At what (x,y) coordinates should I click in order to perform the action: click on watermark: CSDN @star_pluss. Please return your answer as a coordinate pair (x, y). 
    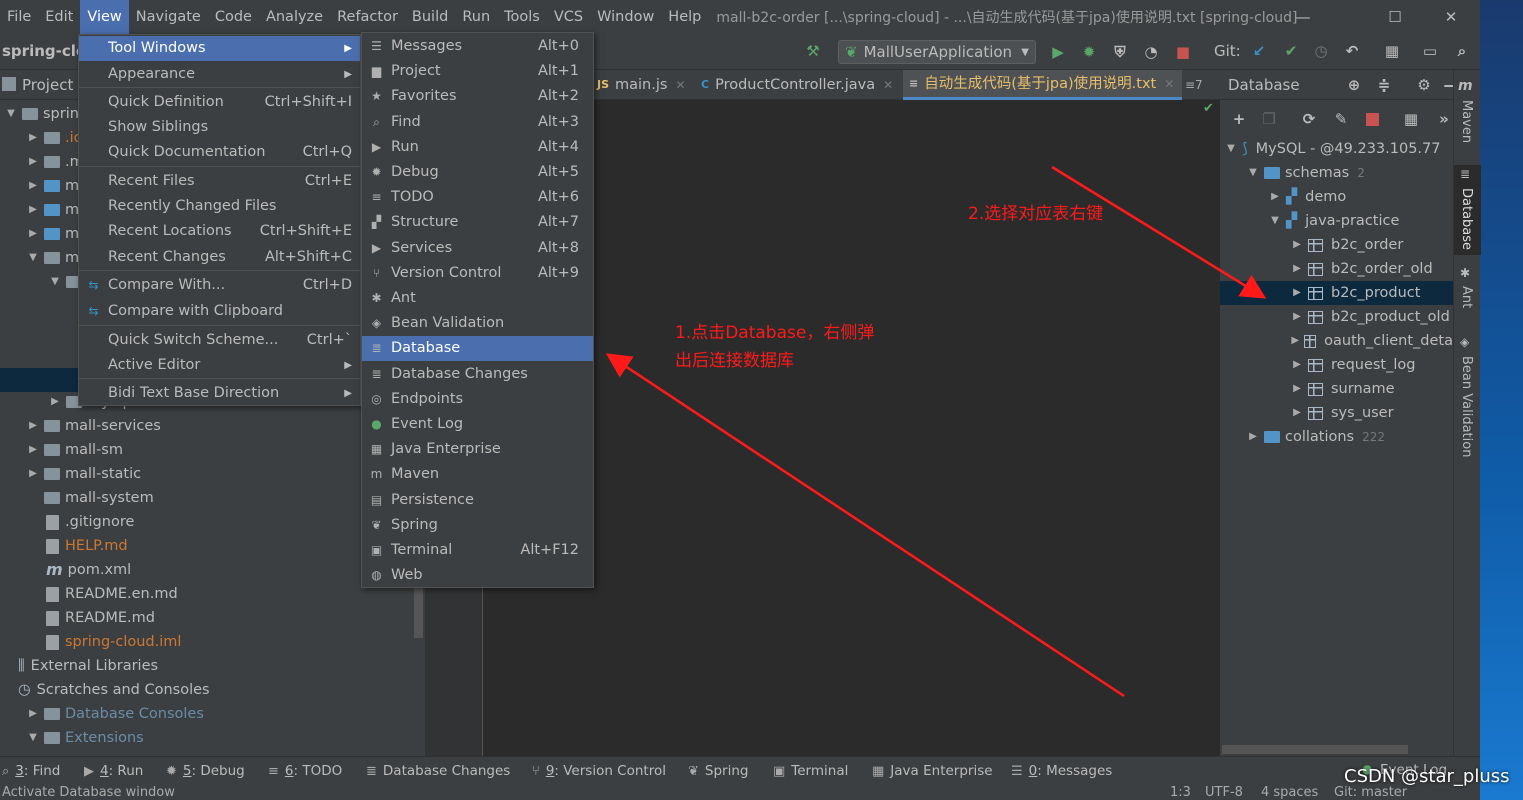
    Looking at the image, I should click on (1427, 776).